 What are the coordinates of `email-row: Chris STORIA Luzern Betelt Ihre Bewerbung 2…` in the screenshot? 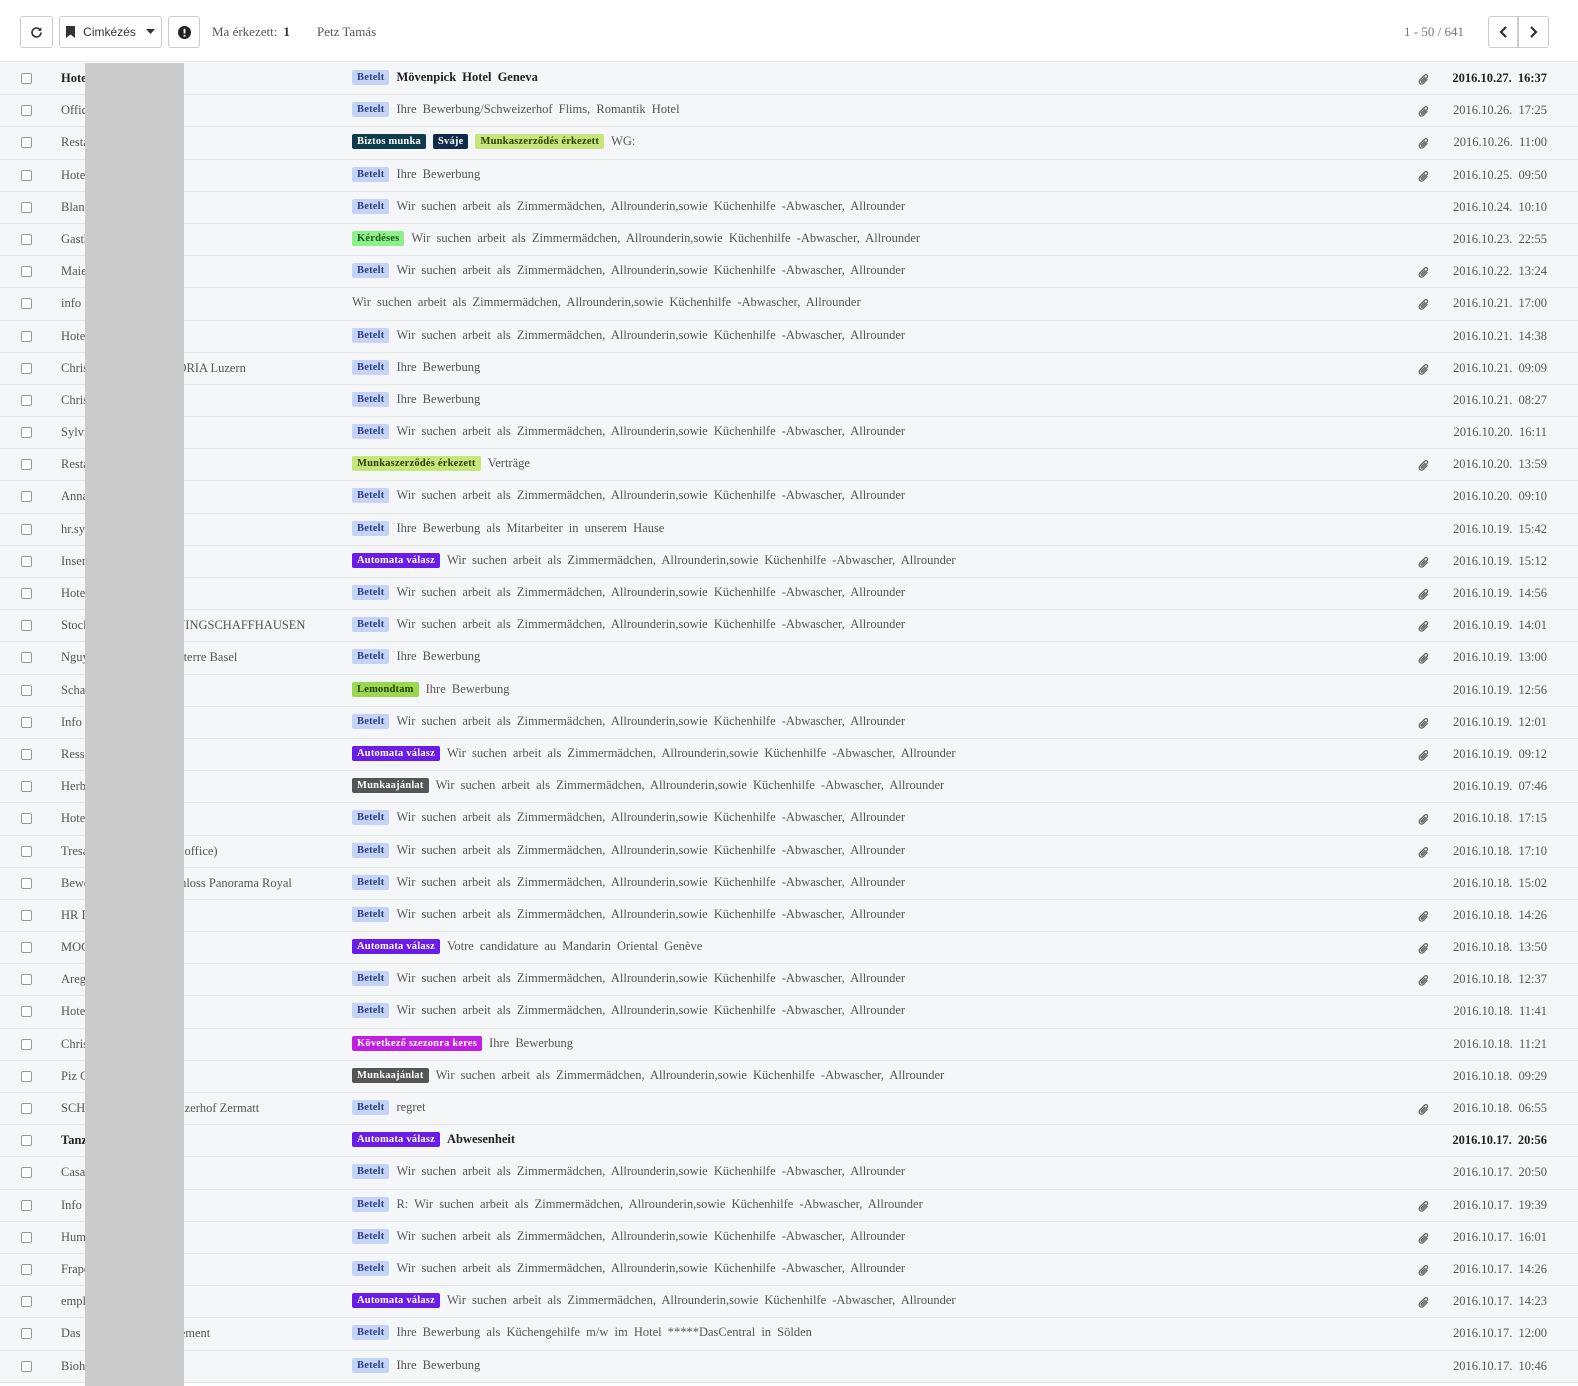 It's located at (789, 368).